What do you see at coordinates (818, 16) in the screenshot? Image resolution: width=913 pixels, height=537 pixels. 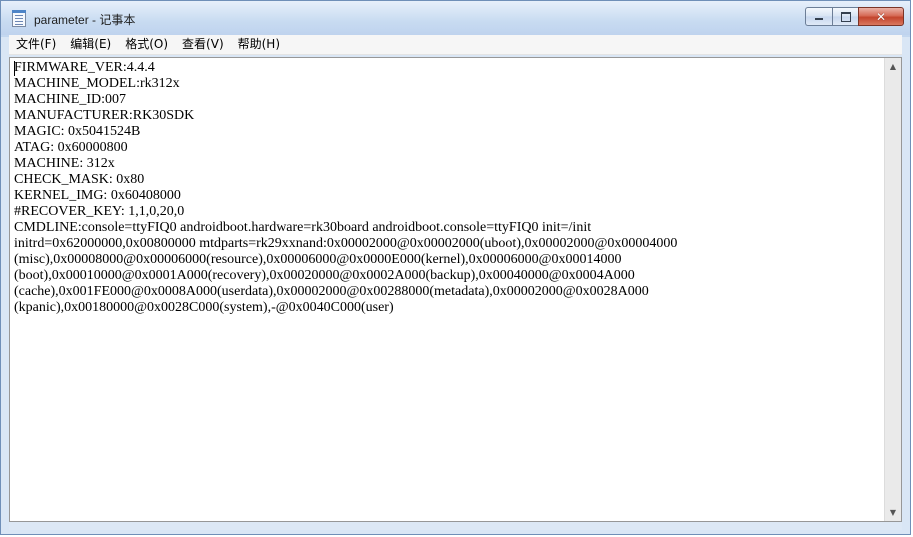 I see `minimize-button` at bounding box center [818, 16].